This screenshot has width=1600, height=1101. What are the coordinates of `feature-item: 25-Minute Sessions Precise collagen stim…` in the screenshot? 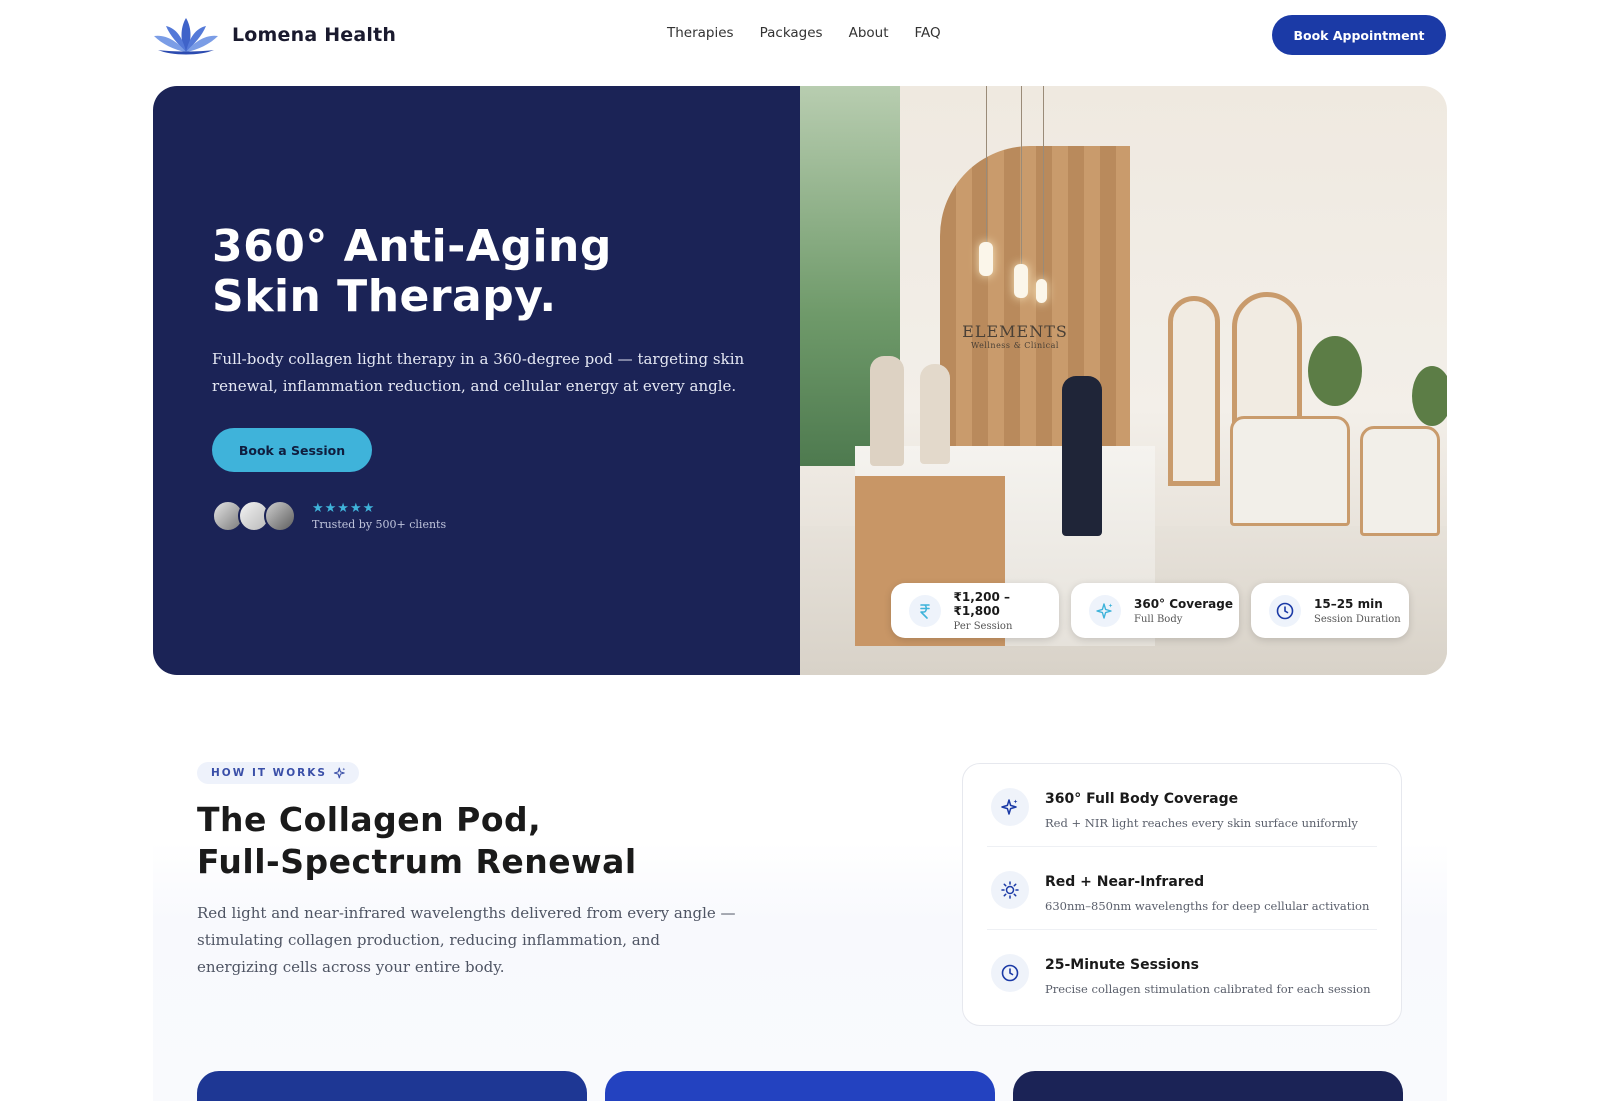 It's located at (1182, 971).